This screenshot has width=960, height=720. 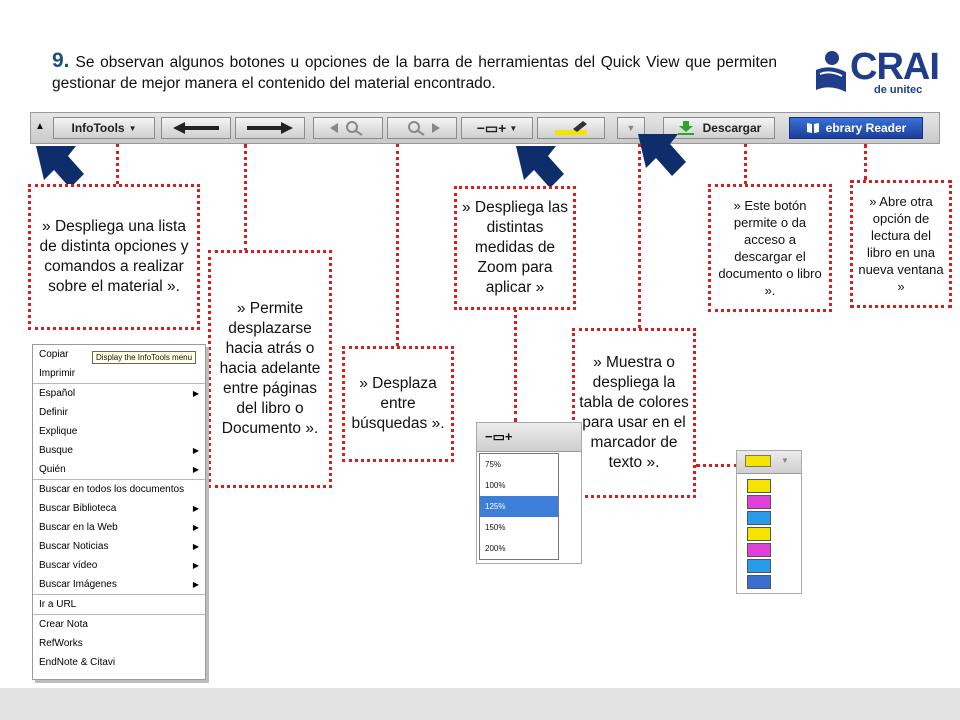 What do you see at coordinates (519, 464) in the screenshot?
I see `zoom-option: 75%` at bounding box center [519, 464].